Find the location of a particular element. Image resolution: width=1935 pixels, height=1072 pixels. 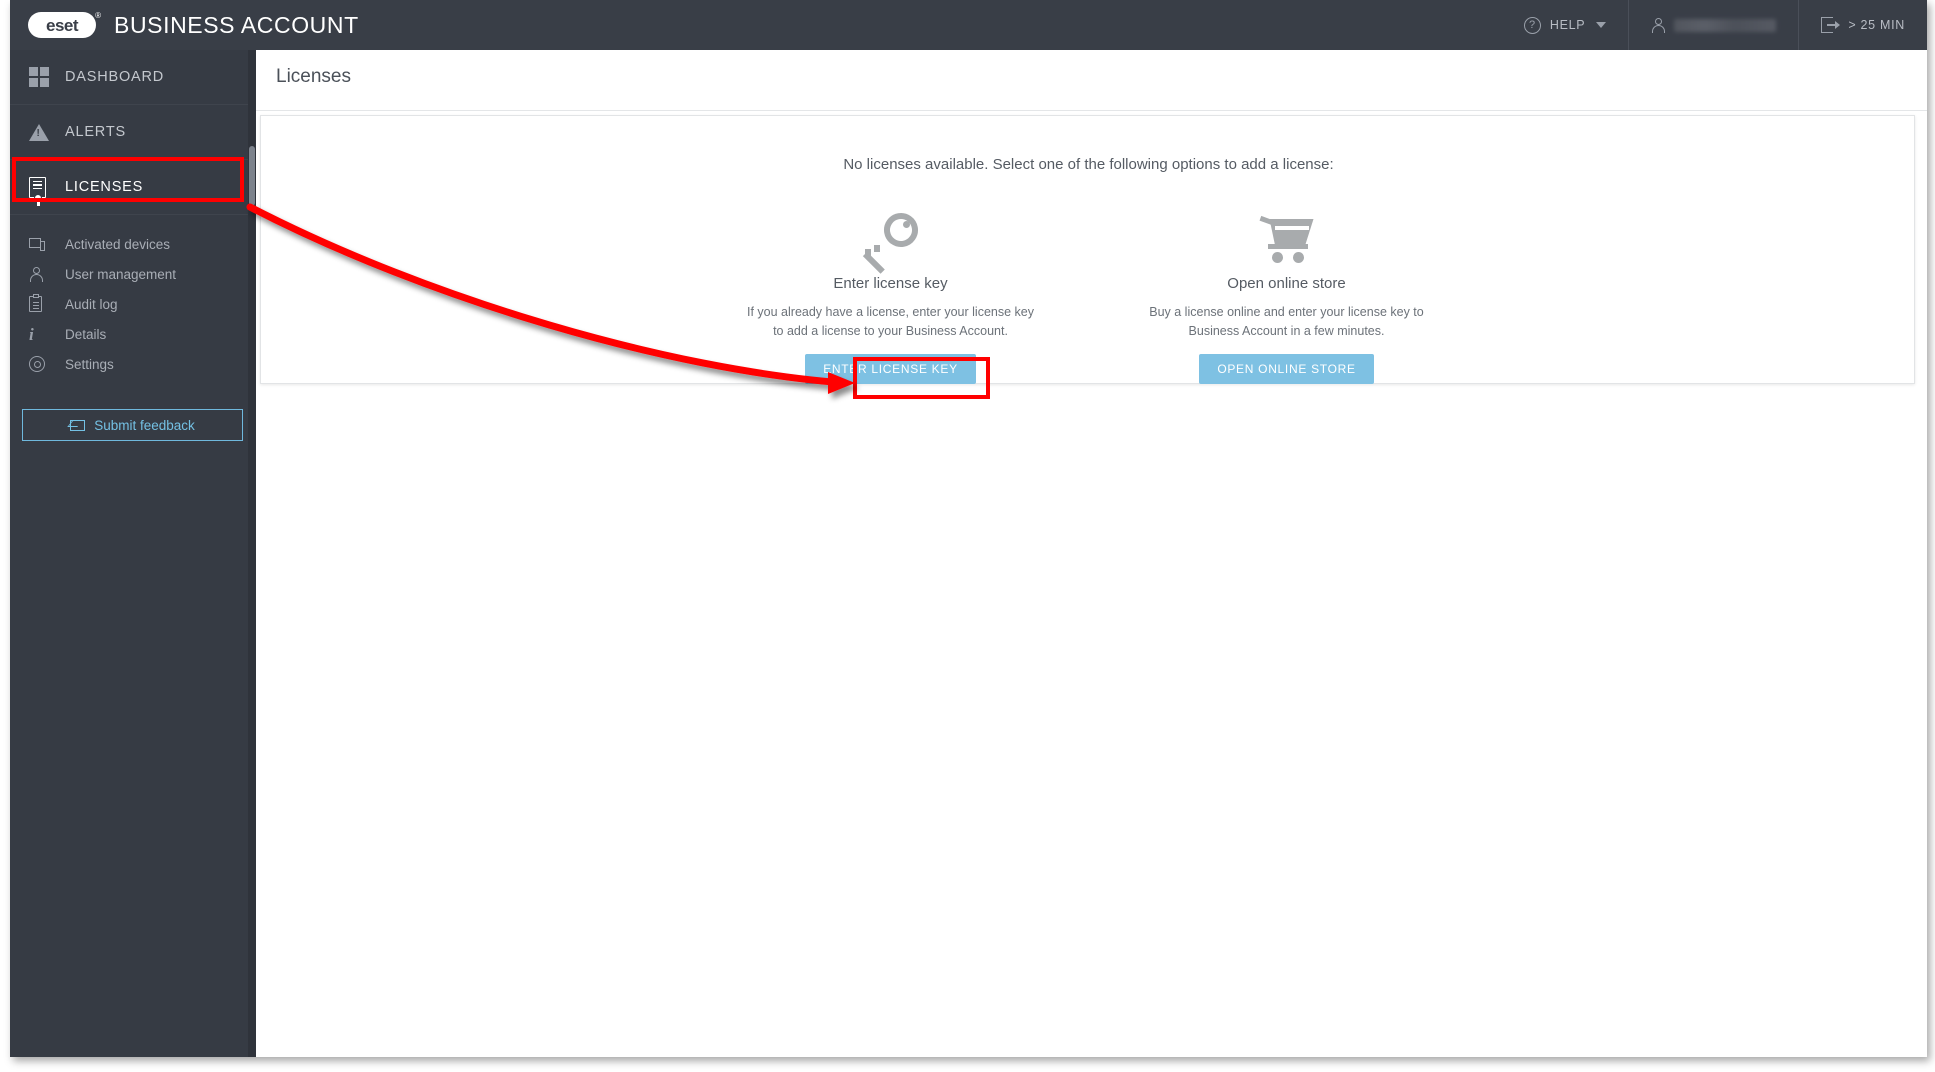

key-icon-wrapper is located at coordinates (891, 241).